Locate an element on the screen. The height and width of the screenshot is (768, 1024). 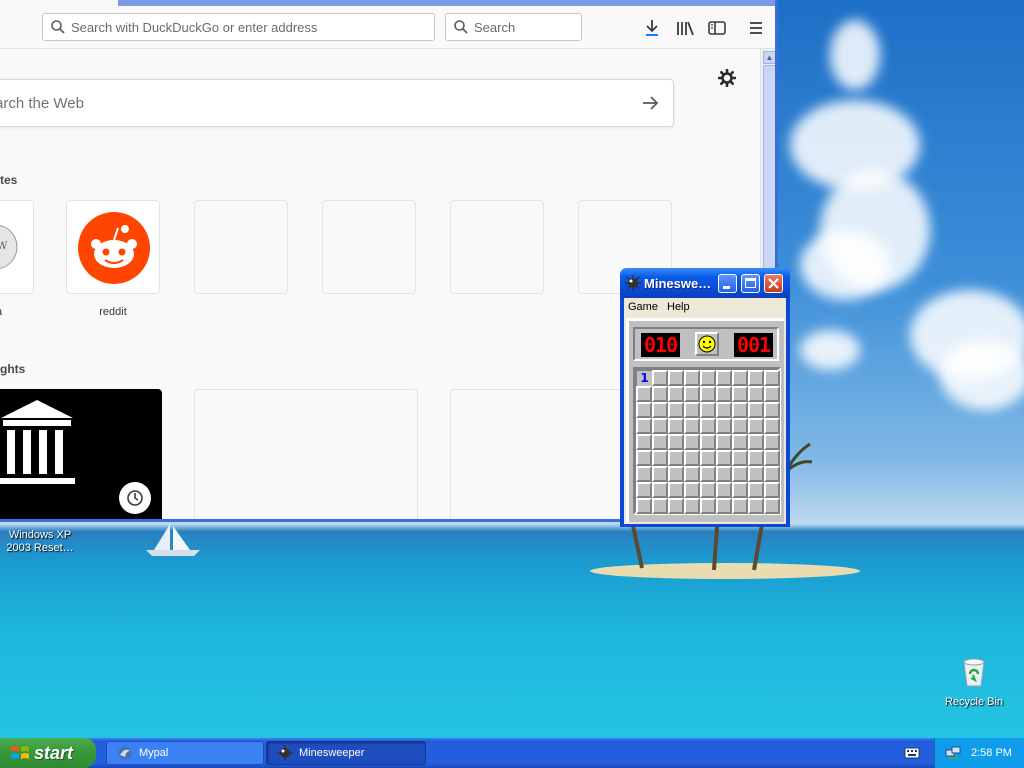
close-button is located at coordinates (773, 283).